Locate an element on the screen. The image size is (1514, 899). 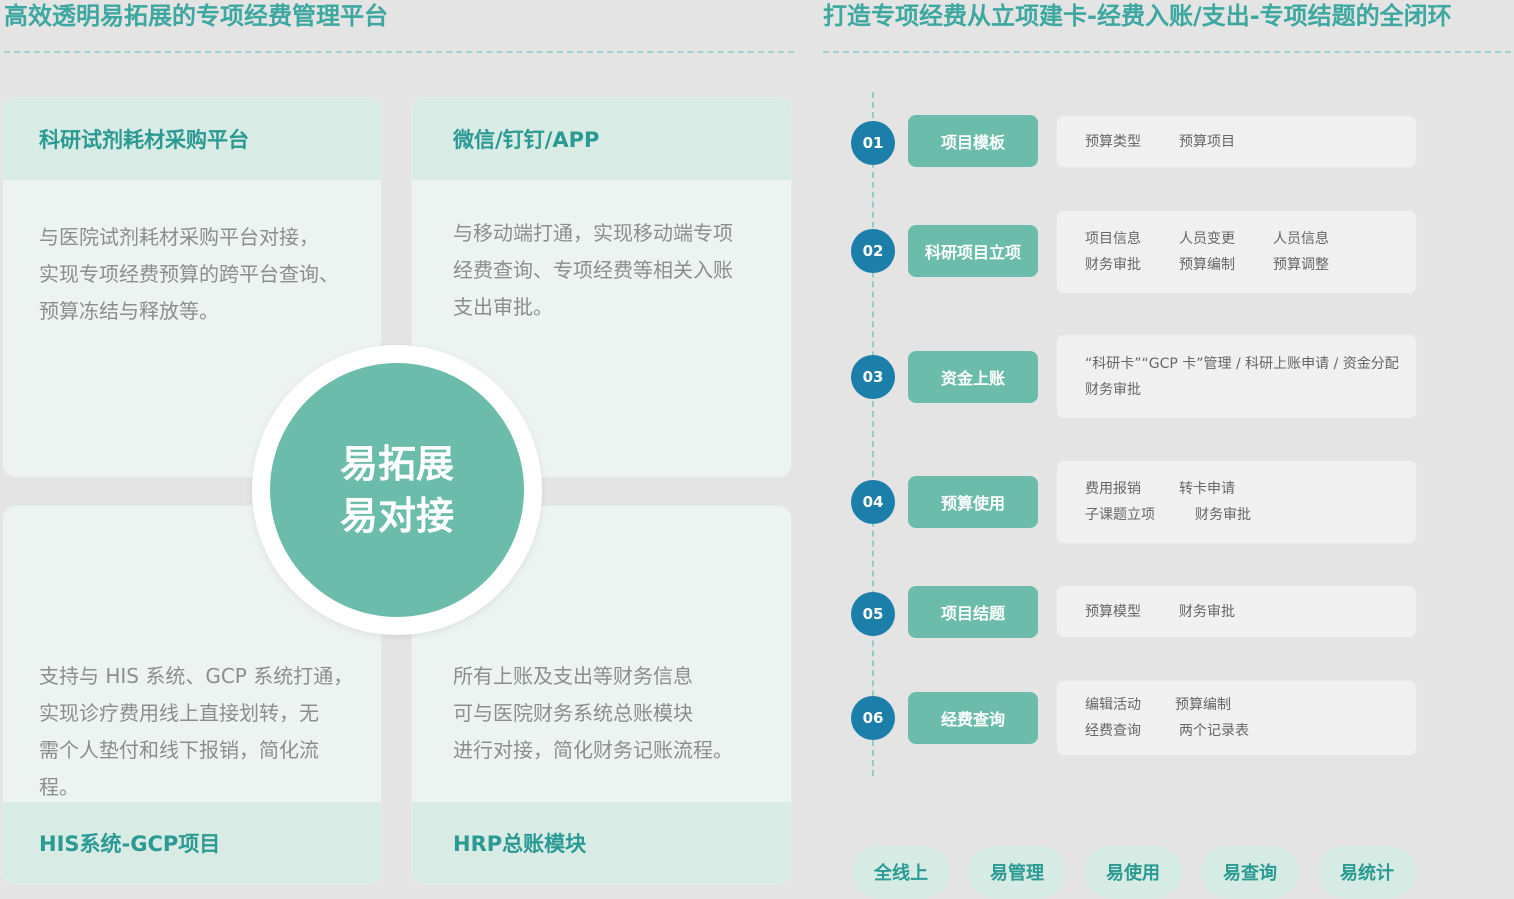
step-detail: 项目信息 人员变更 人员信息 财务审批 预算编制 预算调整 is located at coordinates (1236, 252).